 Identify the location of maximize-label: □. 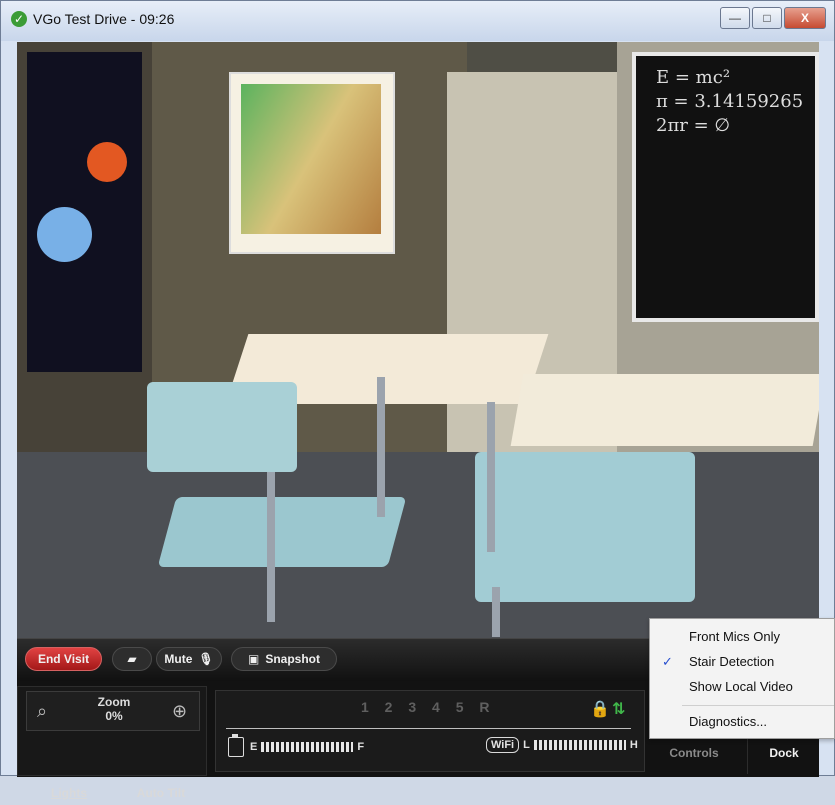
(767, 18).